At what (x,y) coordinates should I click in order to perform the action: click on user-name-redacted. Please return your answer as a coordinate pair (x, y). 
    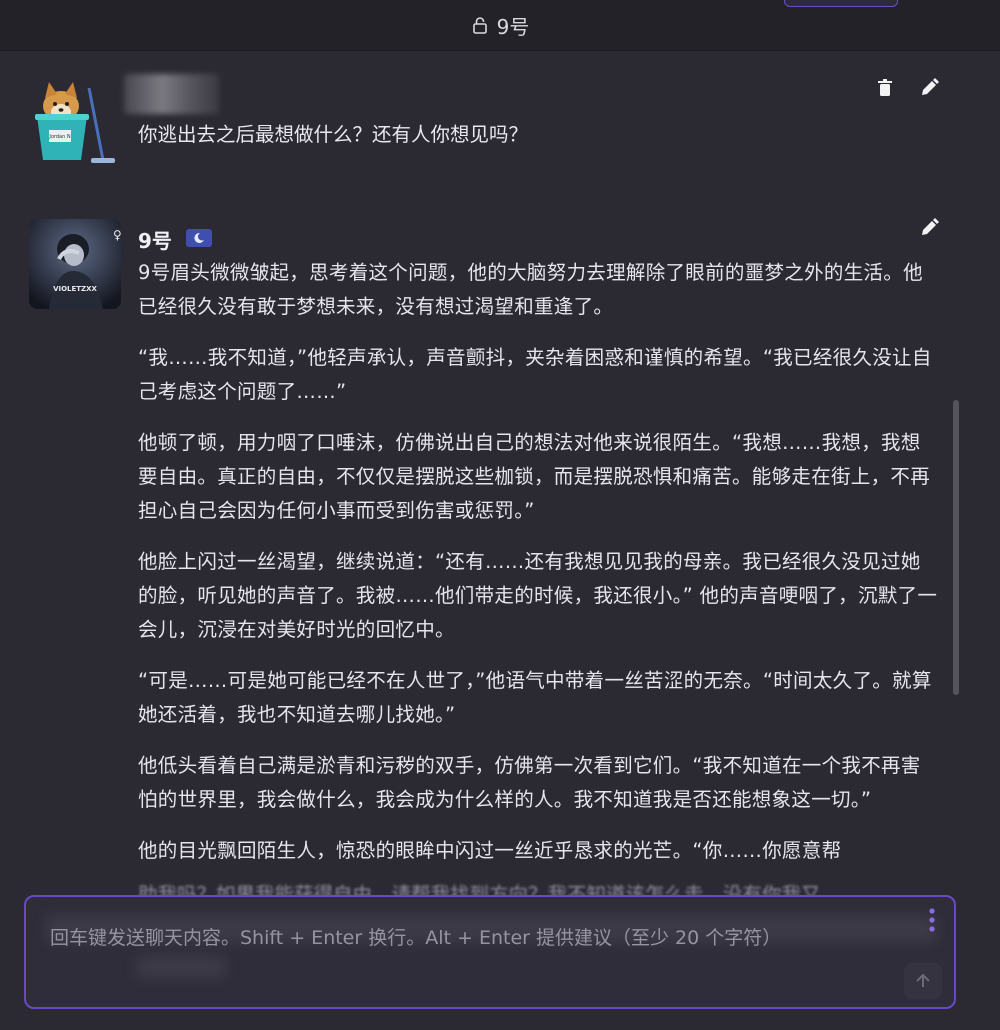
    Looking at the image, I should click on (171, 94).